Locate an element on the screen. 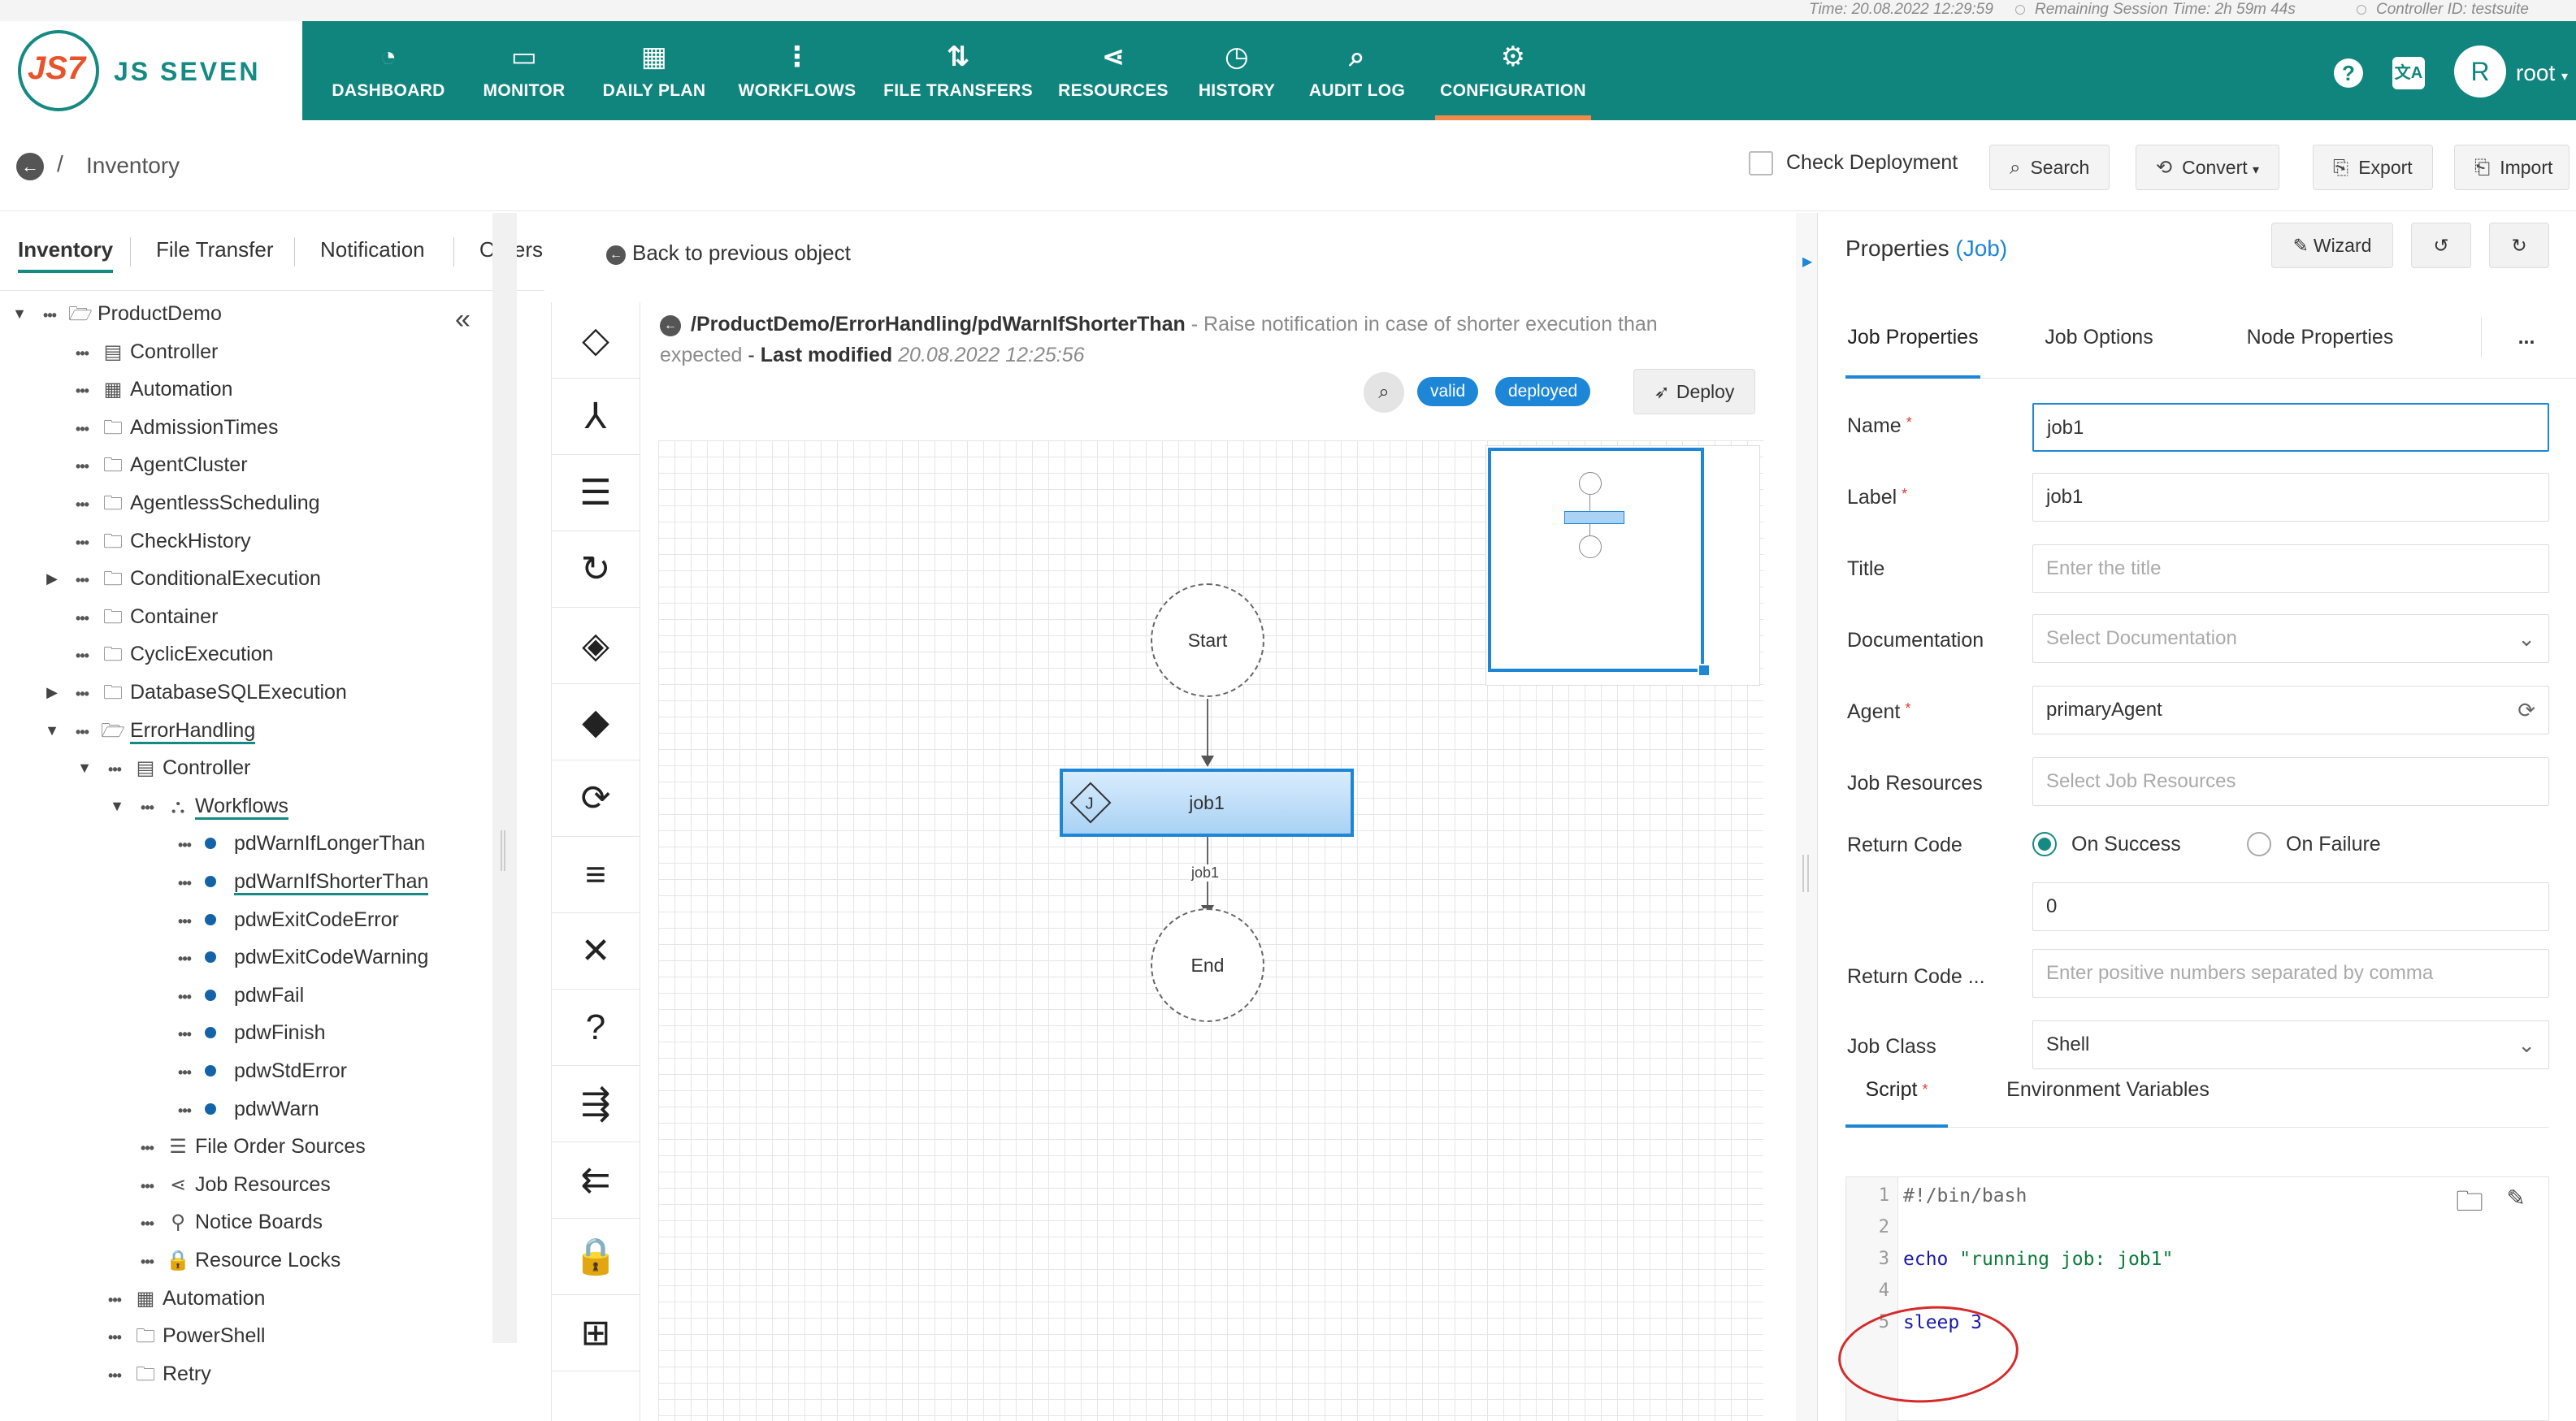  wizard-button: ✎ Wizard is located at coordinates (2332, 245).